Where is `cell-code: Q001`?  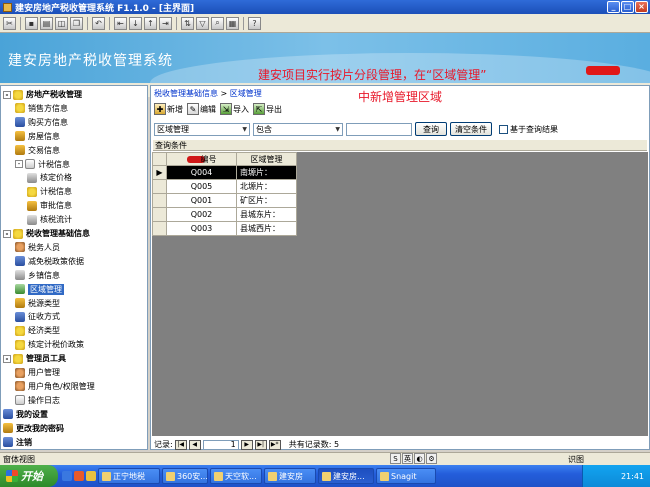 cell-code: Q001 is located at coordinates (201, 200).